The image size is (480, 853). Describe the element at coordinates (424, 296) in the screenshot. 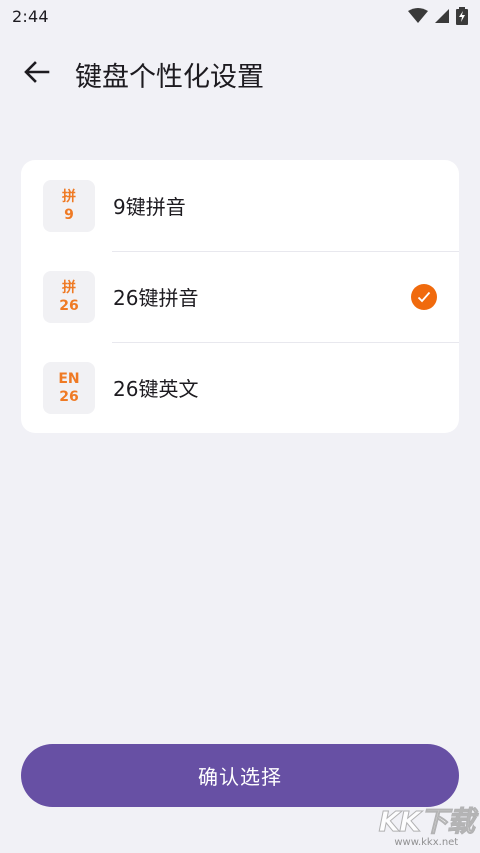

I see `check-icon` at that location.